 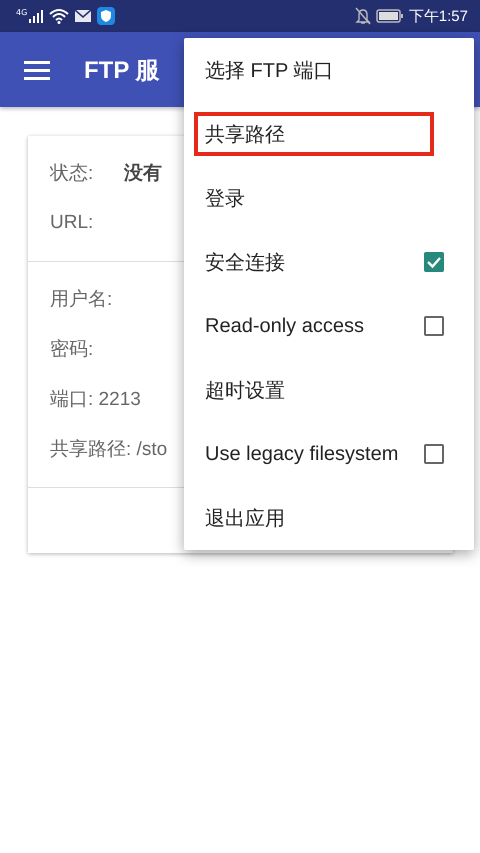 What do you see at coordinates (438, 16) in the screenshot?
I see `clock-time: 下午1:57` at bounding box center [438, 16].